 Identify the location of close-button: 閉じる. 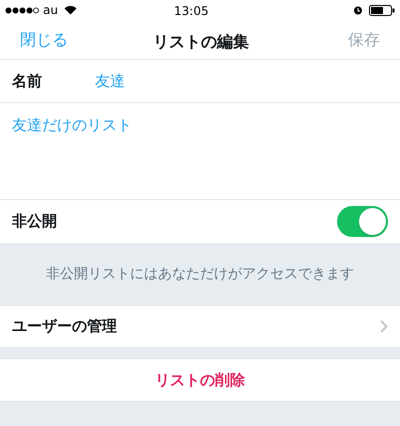
(44, 40).